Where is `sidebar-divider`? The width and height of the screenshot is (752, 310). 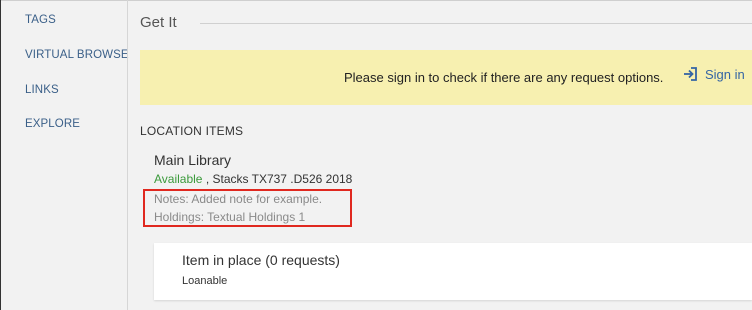
sidebar-divider is located at coordinates (127, 155).